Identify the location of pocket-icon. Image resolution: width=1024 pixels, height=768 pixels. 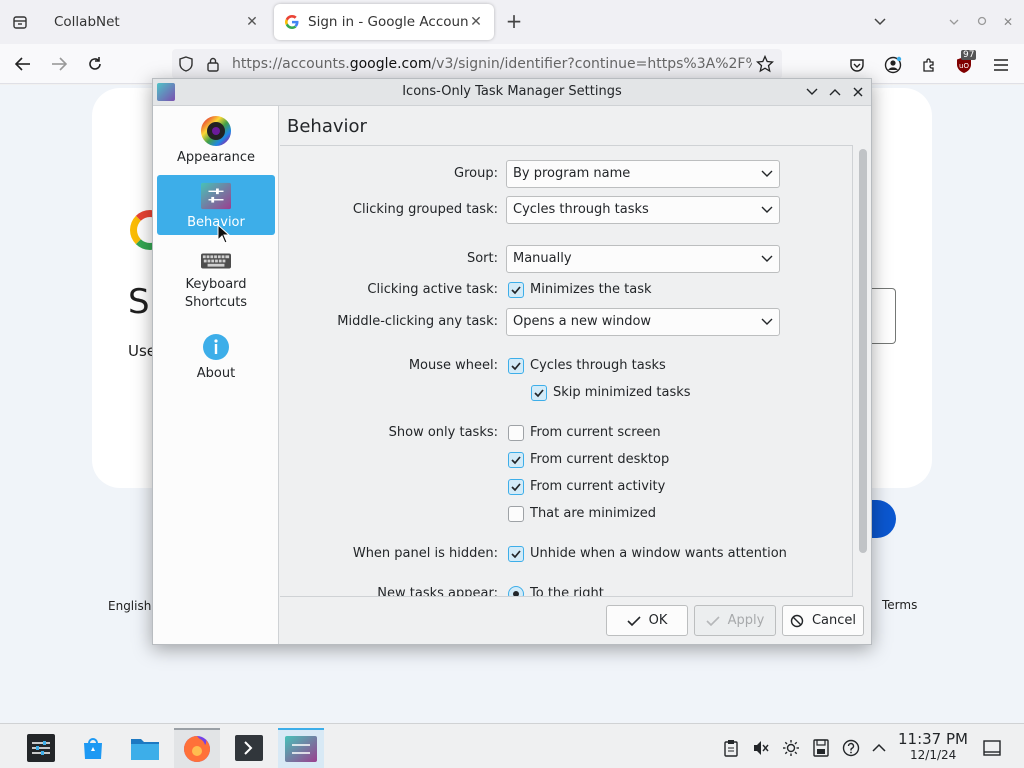
(857, 65).